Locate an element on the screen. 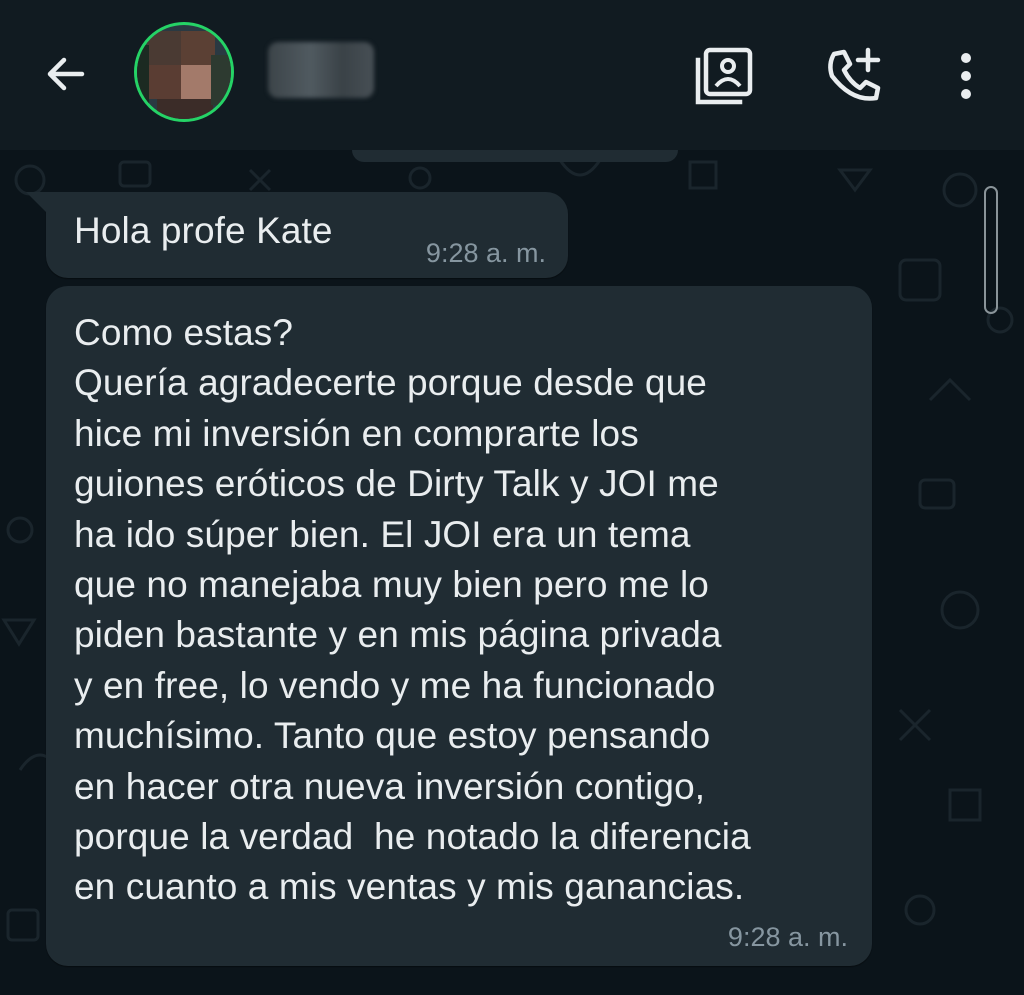  chat-scrollbar is located at coordinates (991, 250).